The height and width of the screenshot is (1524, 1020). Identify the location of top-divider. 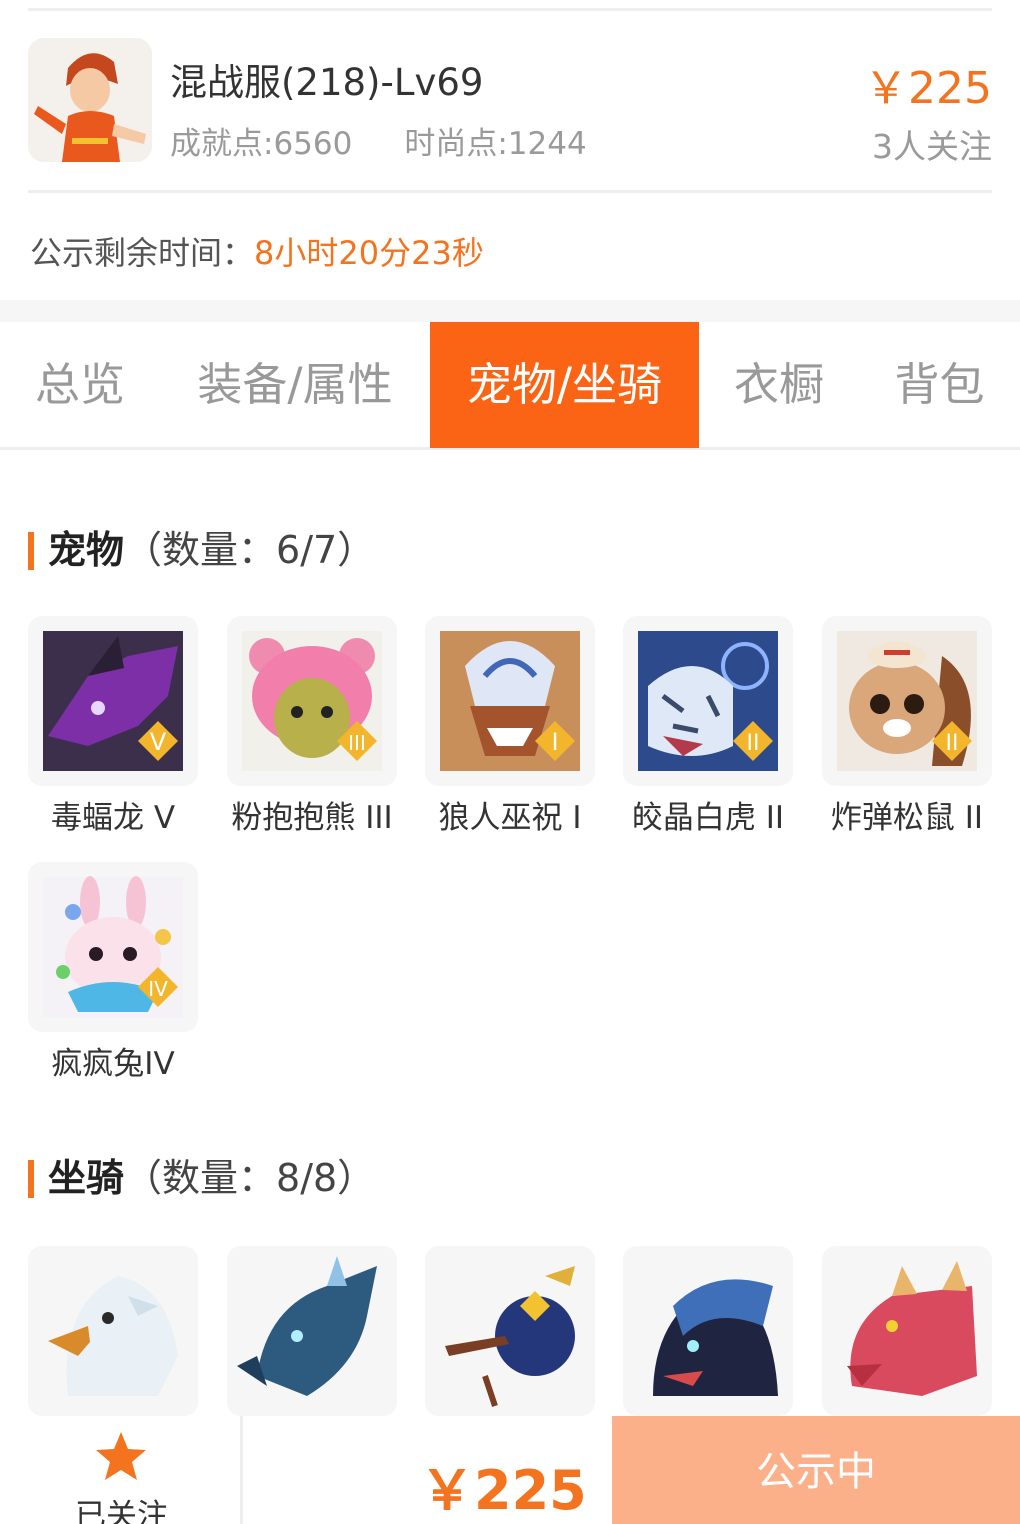
(510, 9).